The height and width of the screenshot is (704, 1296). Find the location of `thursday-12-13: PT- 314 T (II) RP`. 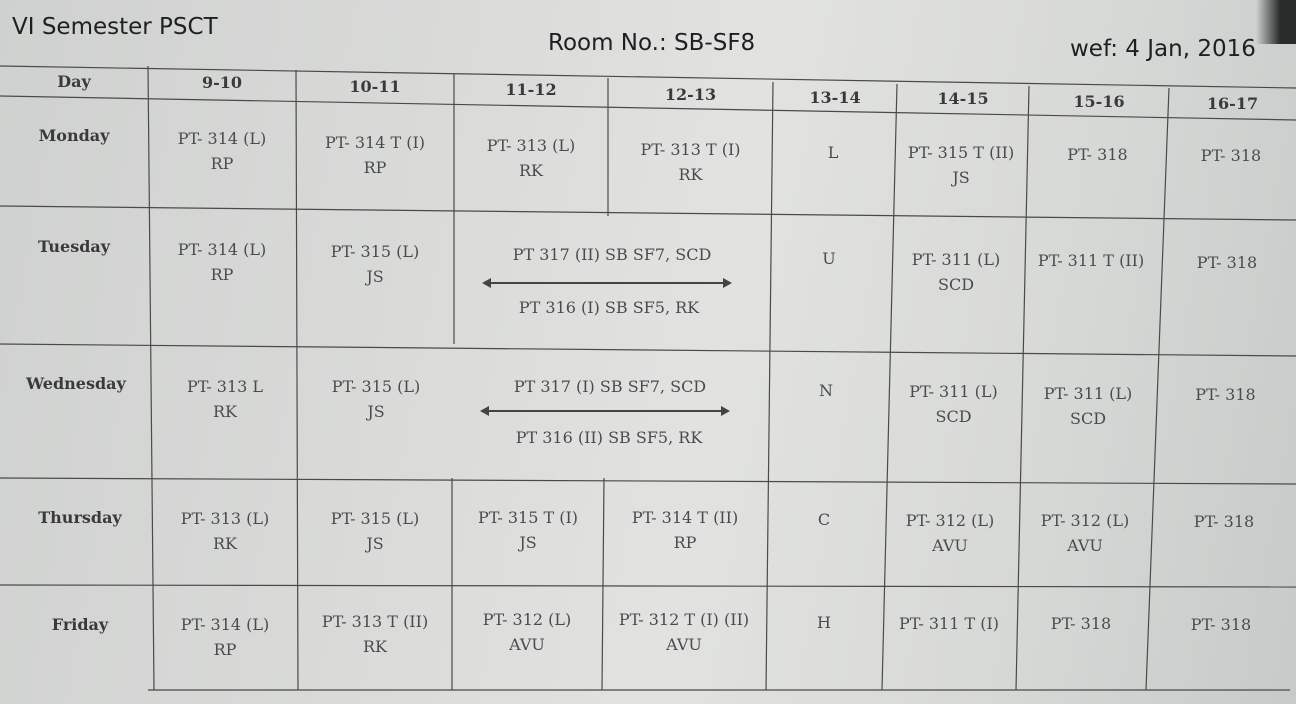

thursday-12-13: PT- 314 T (II) RP is located at coordinates (685, 530).